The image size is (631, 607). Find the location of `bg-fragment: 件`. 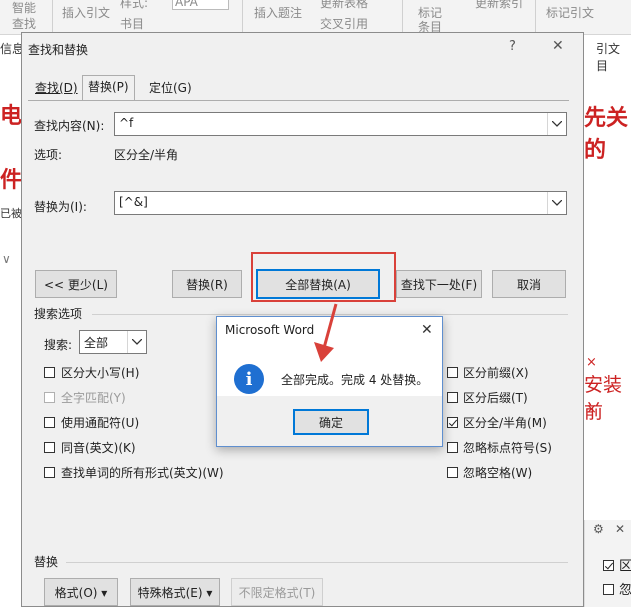

bg-fragment: 件 is located at coordinates (11, 180).